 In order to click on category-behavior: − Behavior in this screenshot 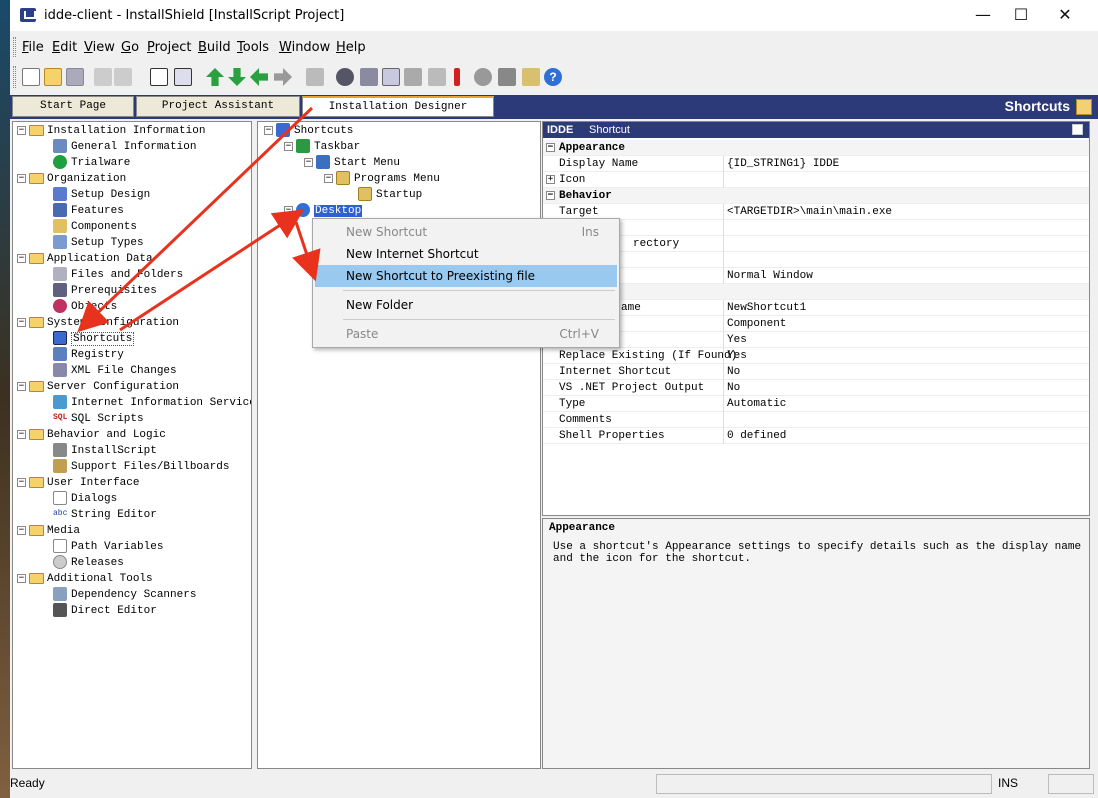, I will do `click(816, 196)`.